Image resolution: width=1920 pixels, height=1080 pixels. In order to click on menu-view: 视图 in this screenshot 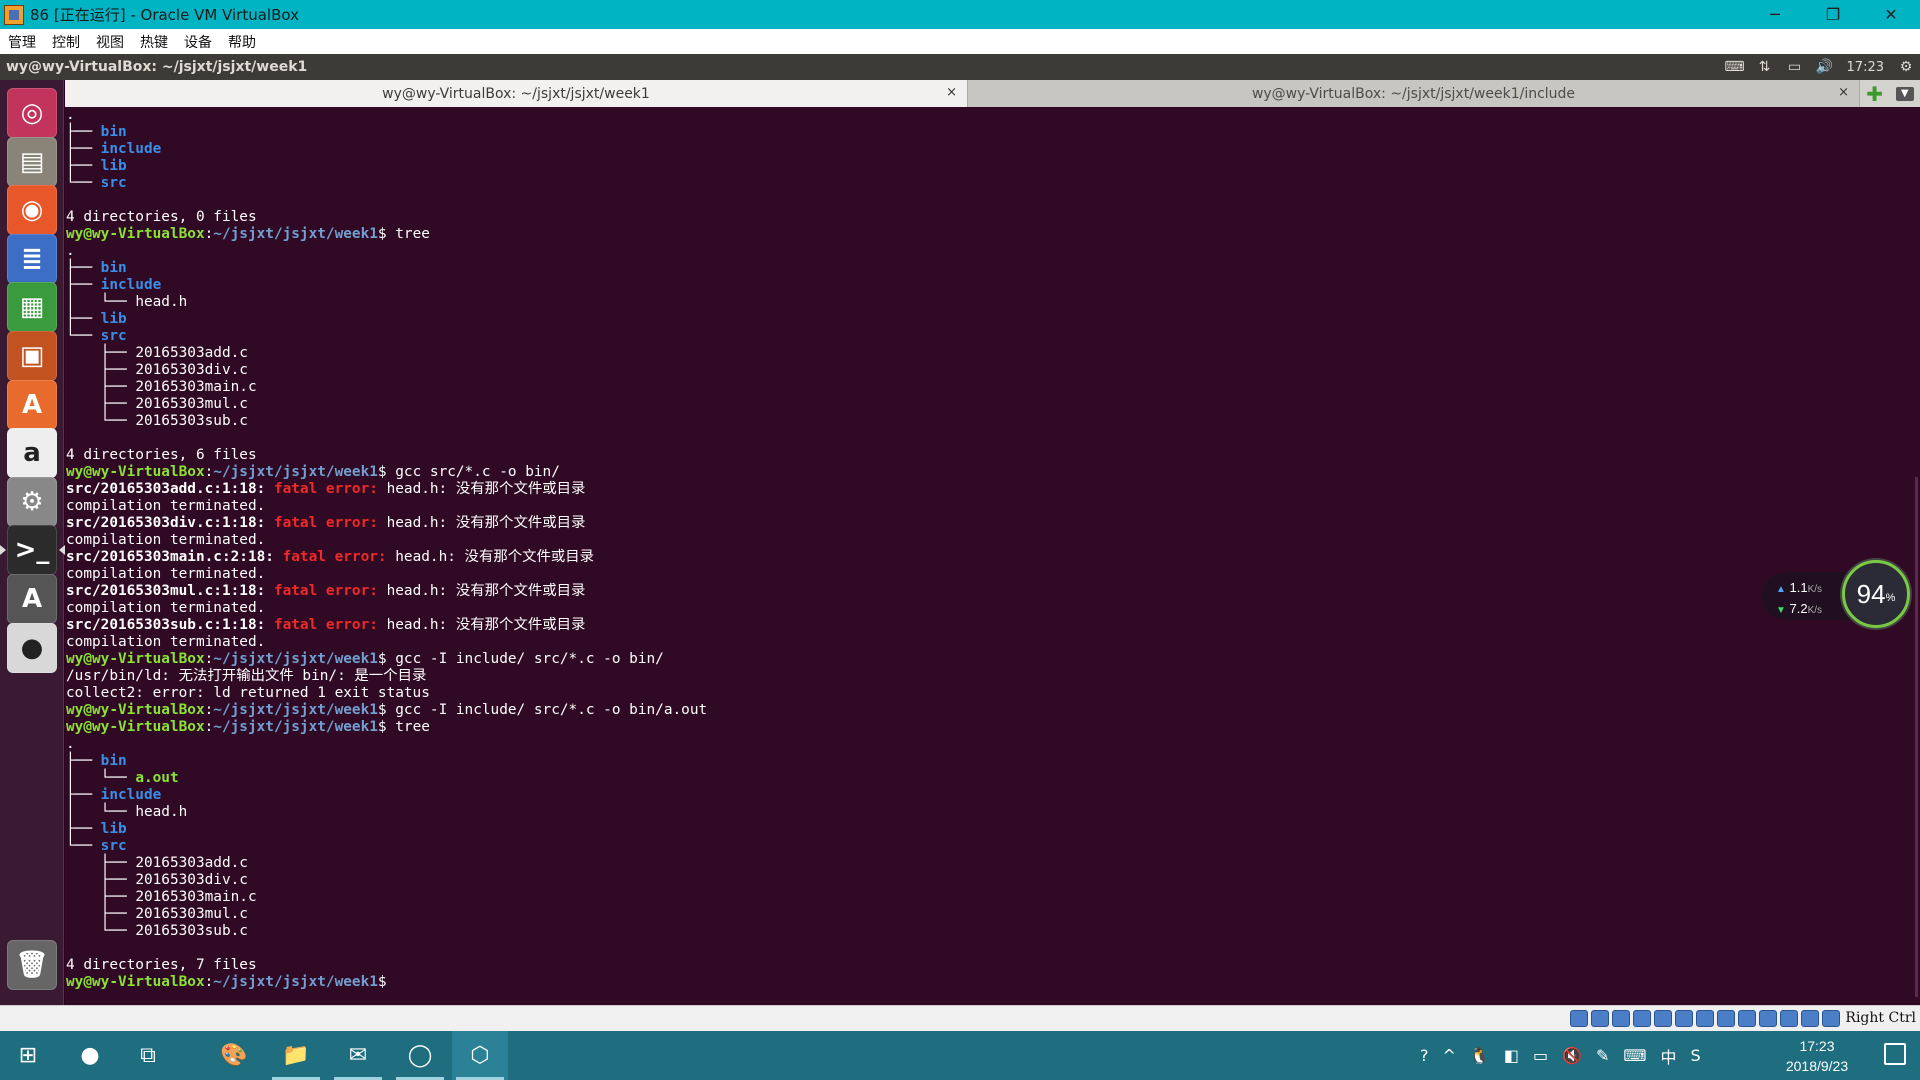, I will do `click(110, 42)`.